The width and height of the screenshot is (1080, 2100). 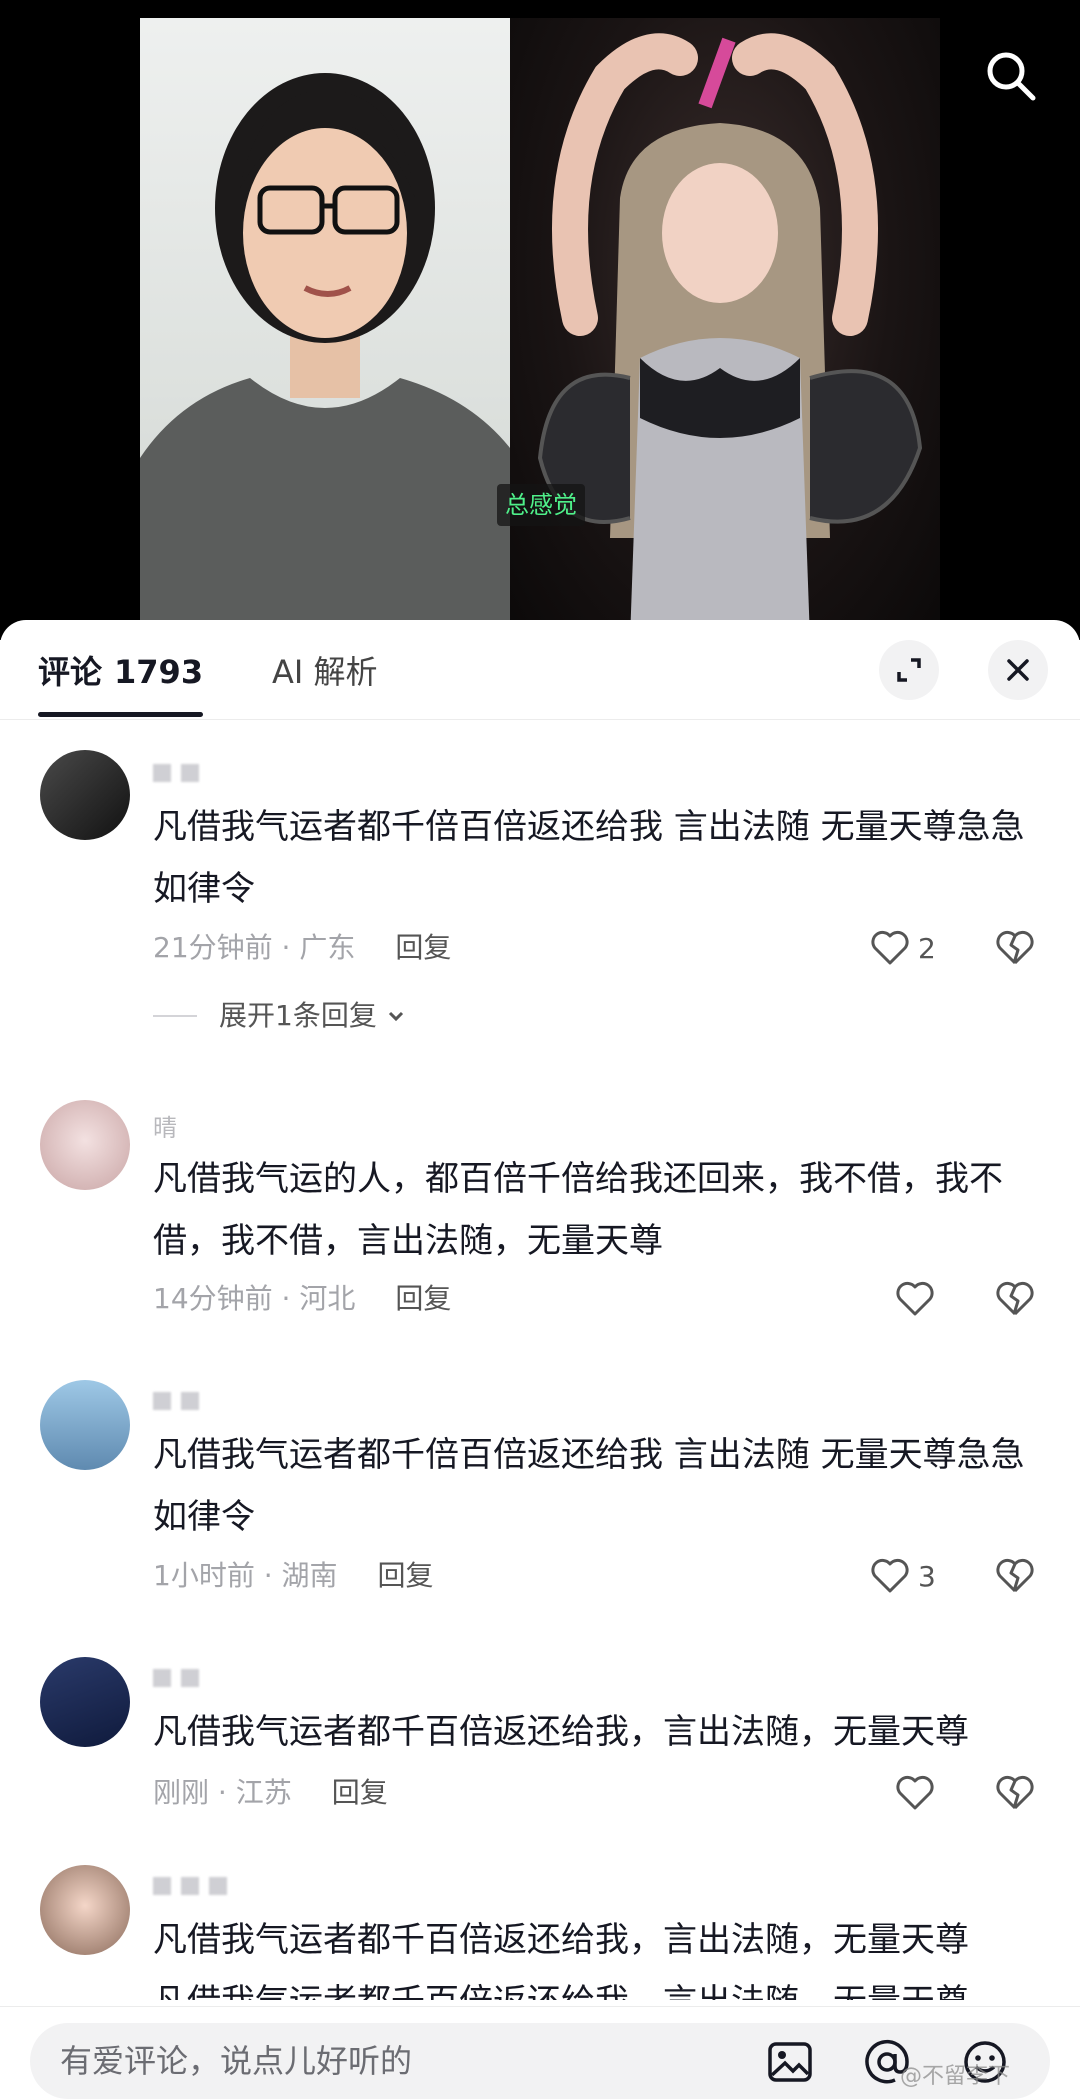 What do you see at coordinates (540, 2061) in the screenshot?
I see `comment-input: 有爱评论，说点儿好听的` at bounding box center [540, 2061].